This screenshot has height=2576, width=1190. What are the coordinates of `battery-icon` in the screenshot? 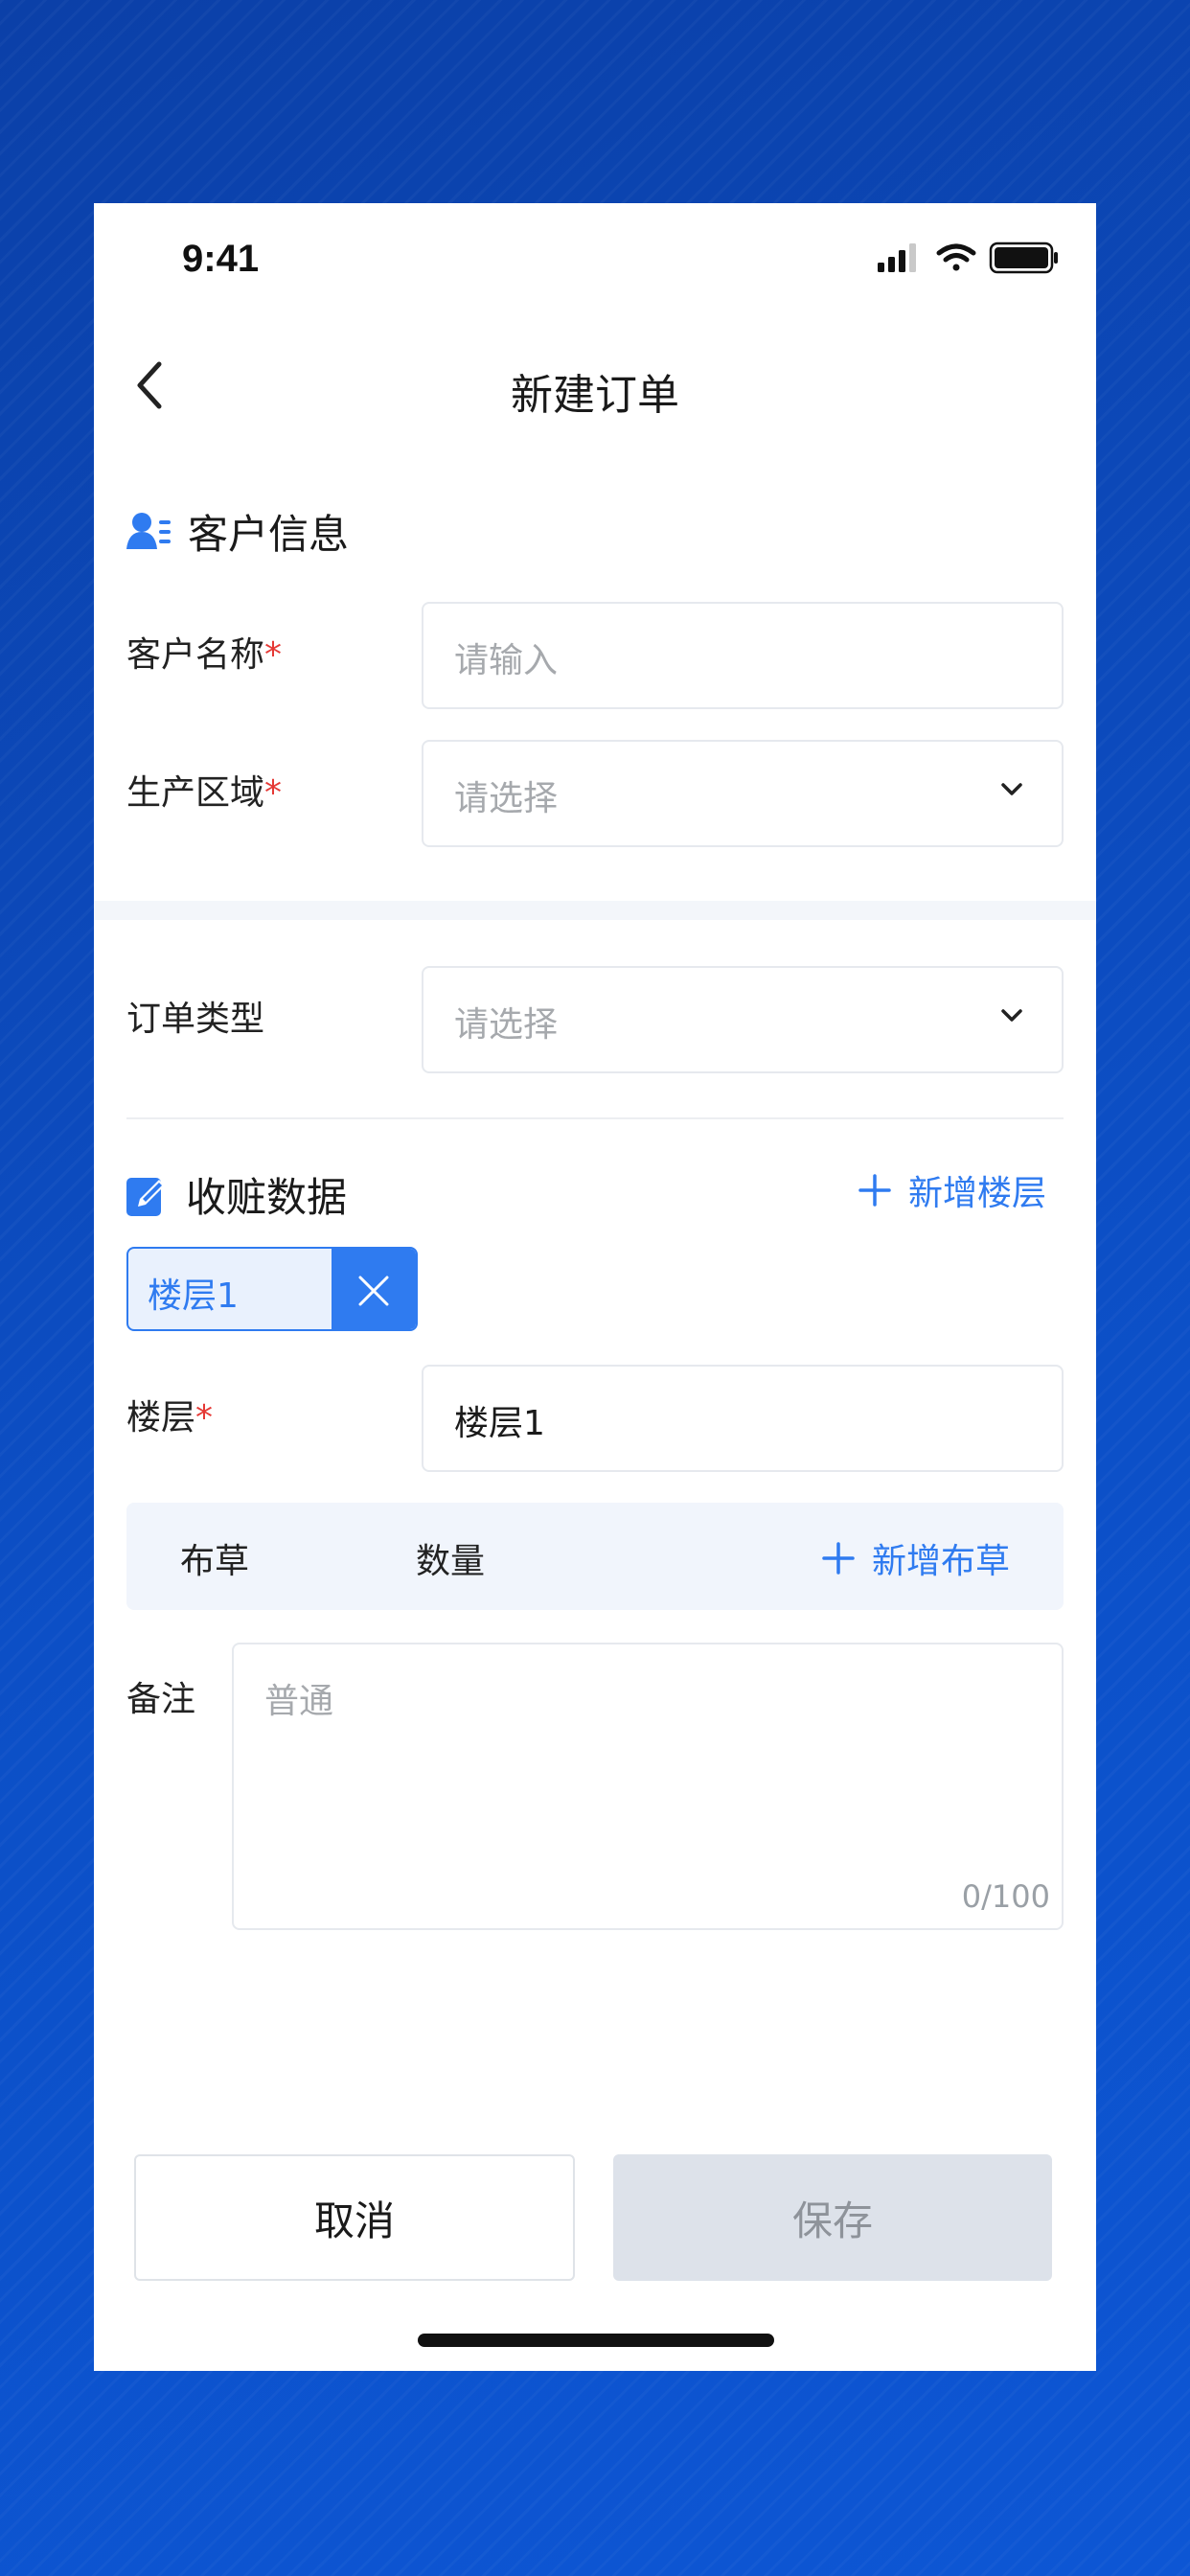 It's located at (1023, 258).